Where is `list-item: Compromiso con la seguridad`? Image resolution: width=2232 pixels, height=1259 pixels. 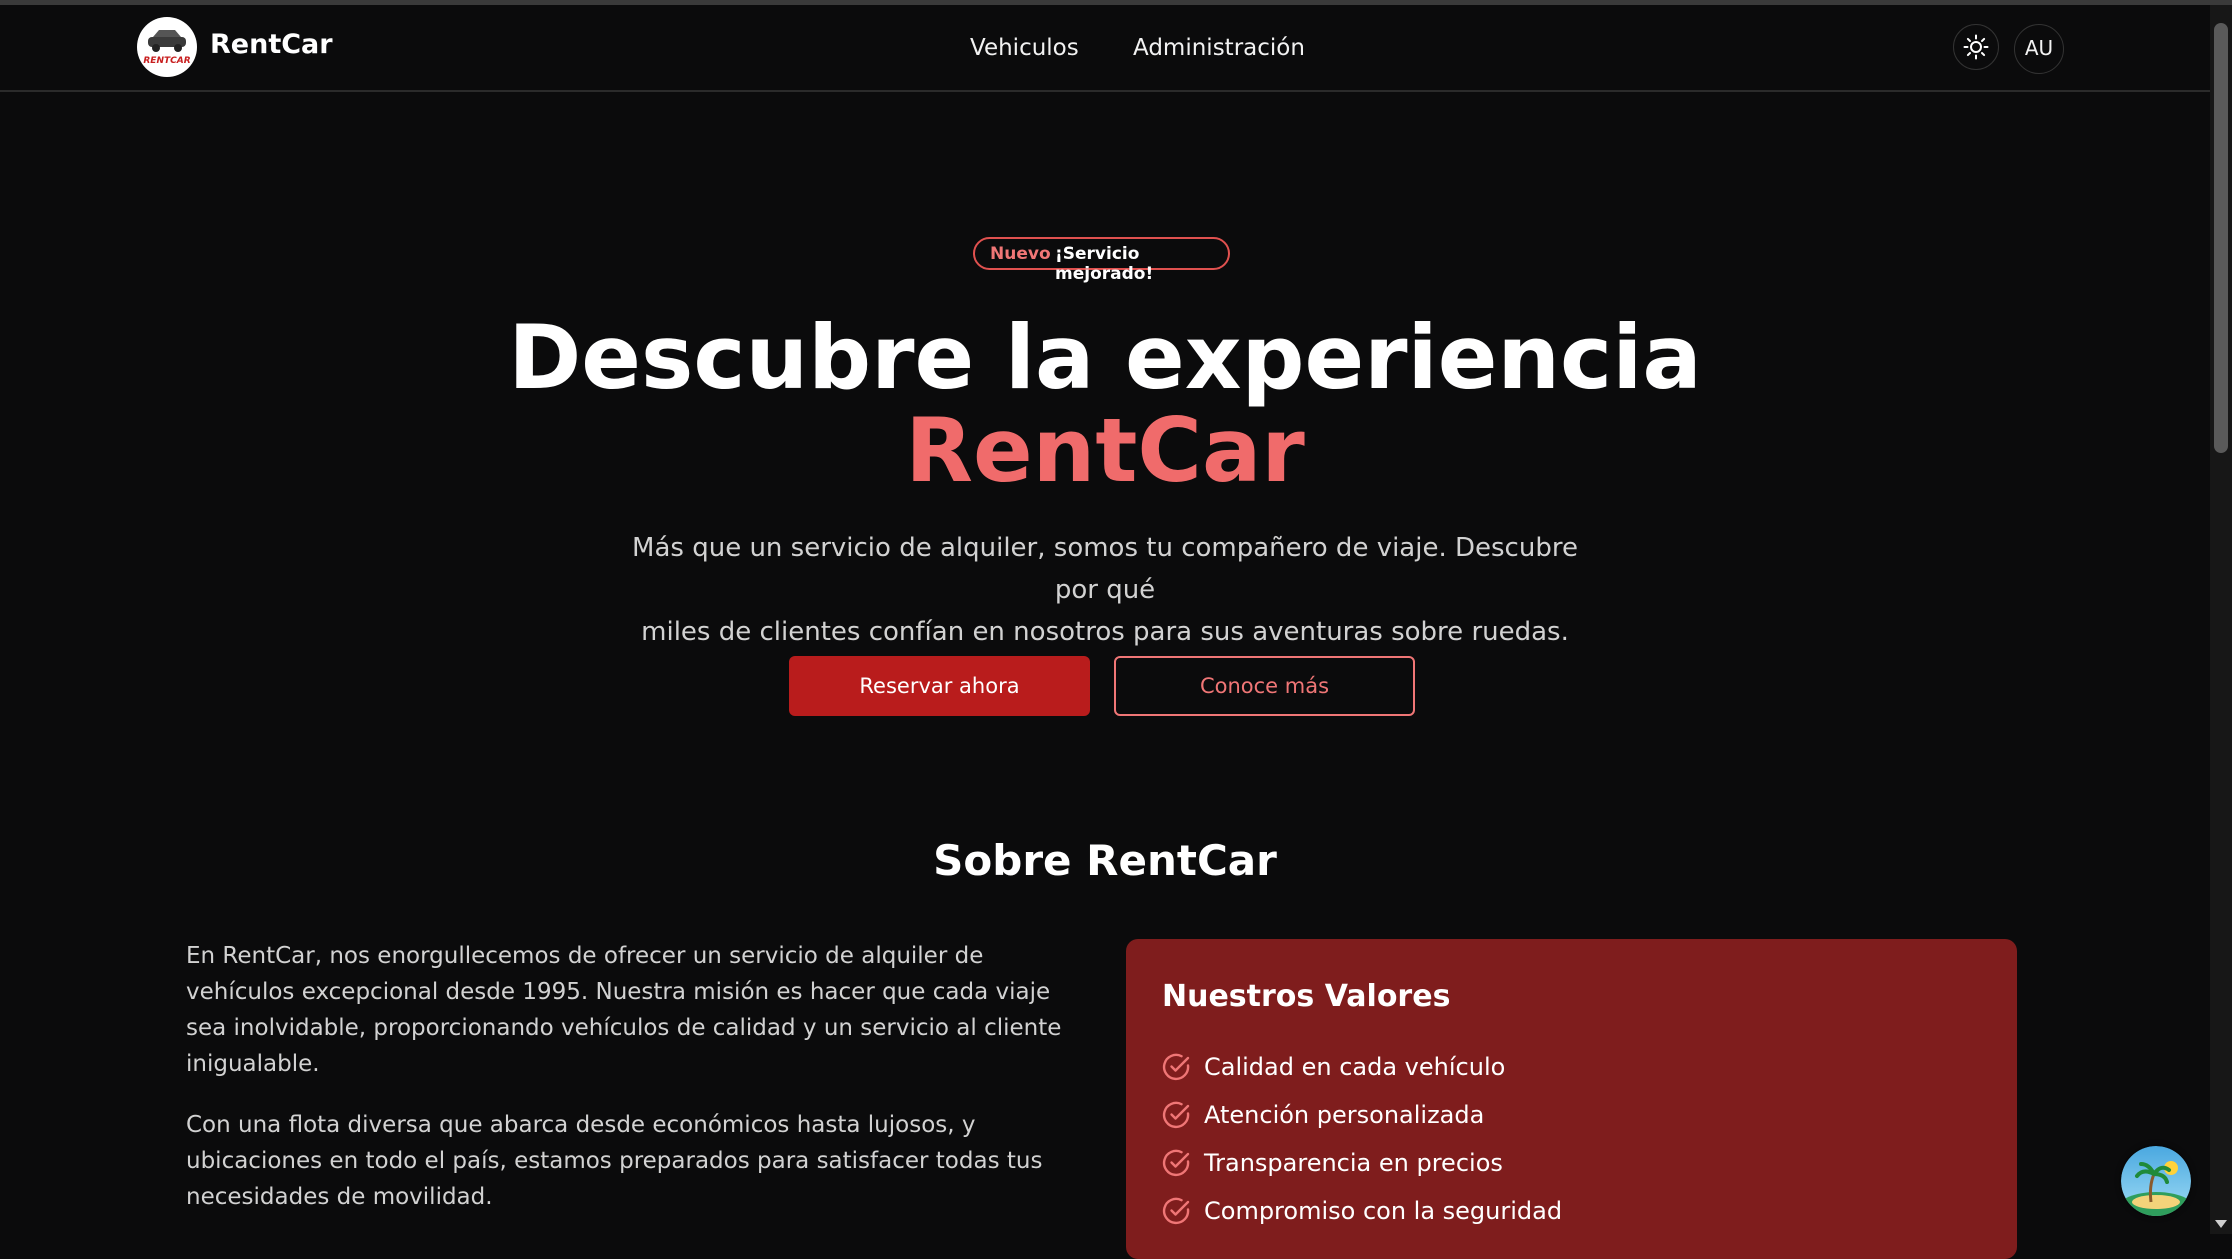 list-item: Compromiso con la seguridad is located at coordinates (1362, 1211).